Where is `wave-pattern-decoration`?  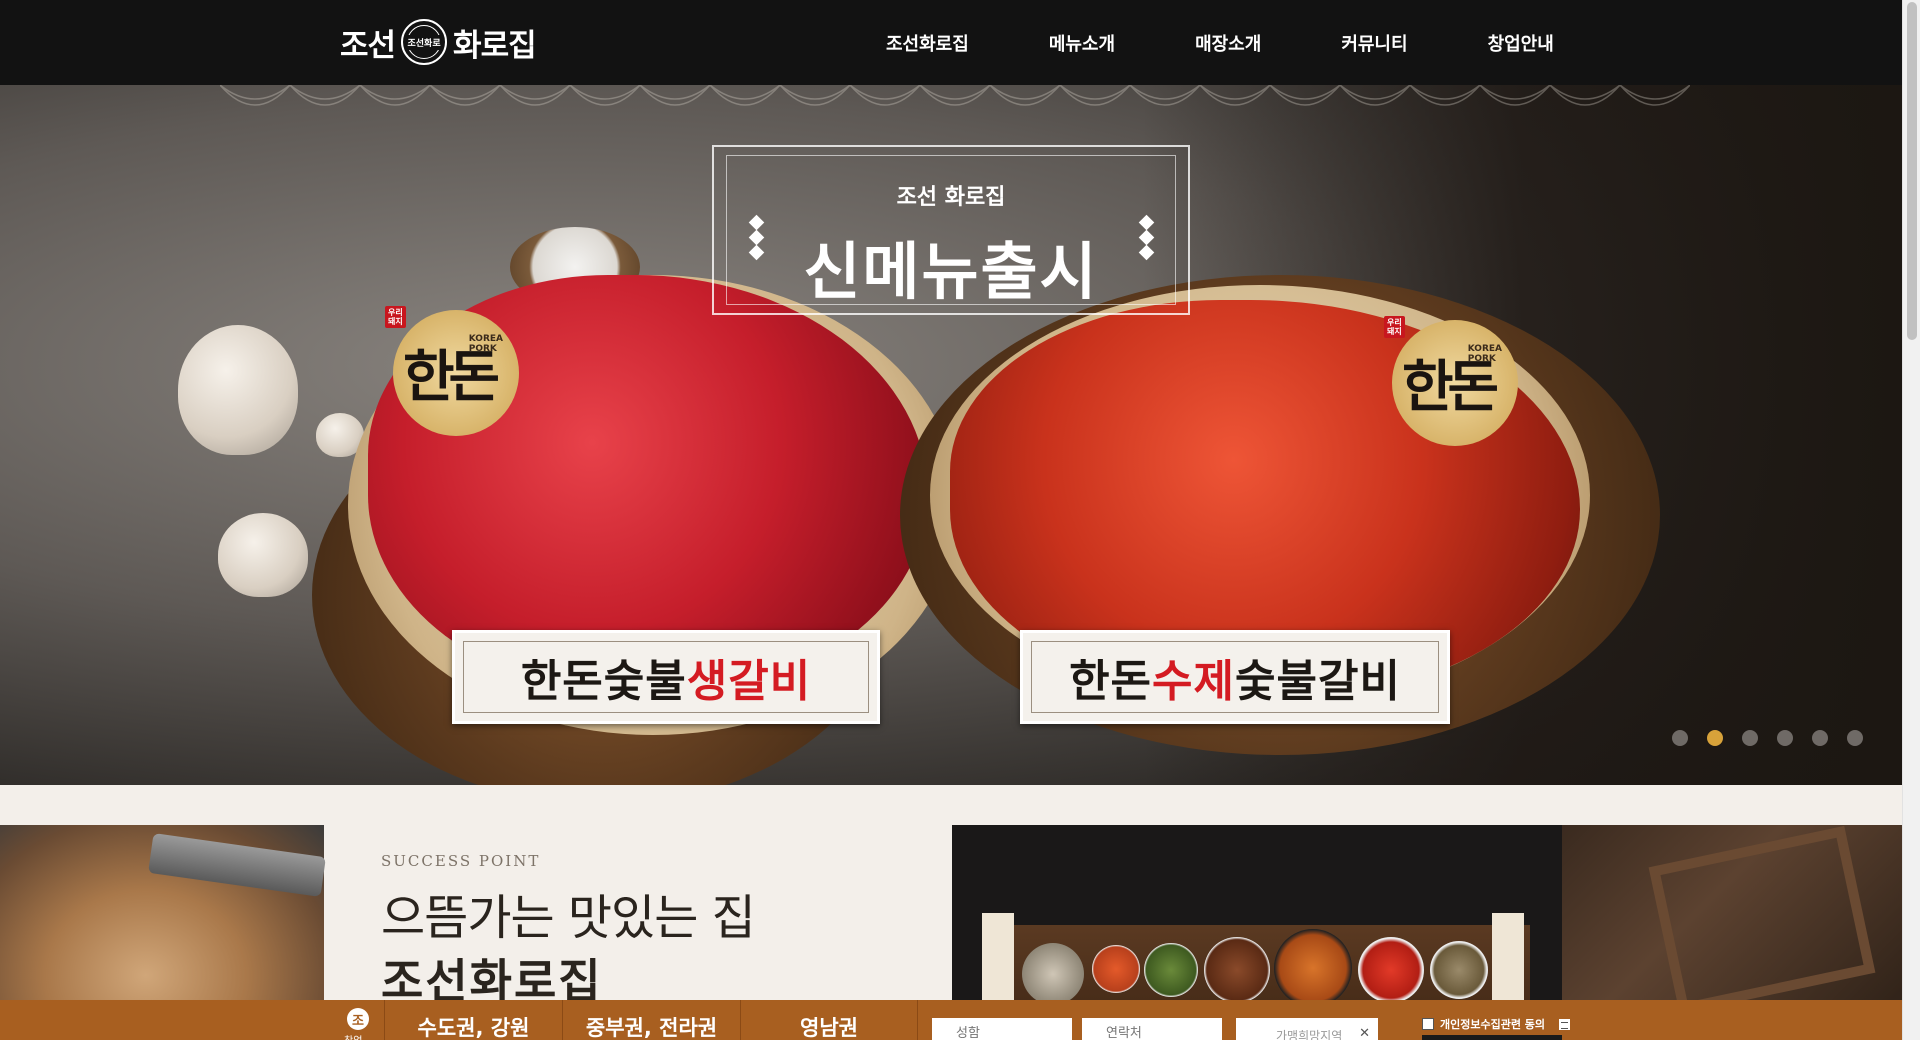 wave-pattern-decoration is located at coordinates (955, 95).